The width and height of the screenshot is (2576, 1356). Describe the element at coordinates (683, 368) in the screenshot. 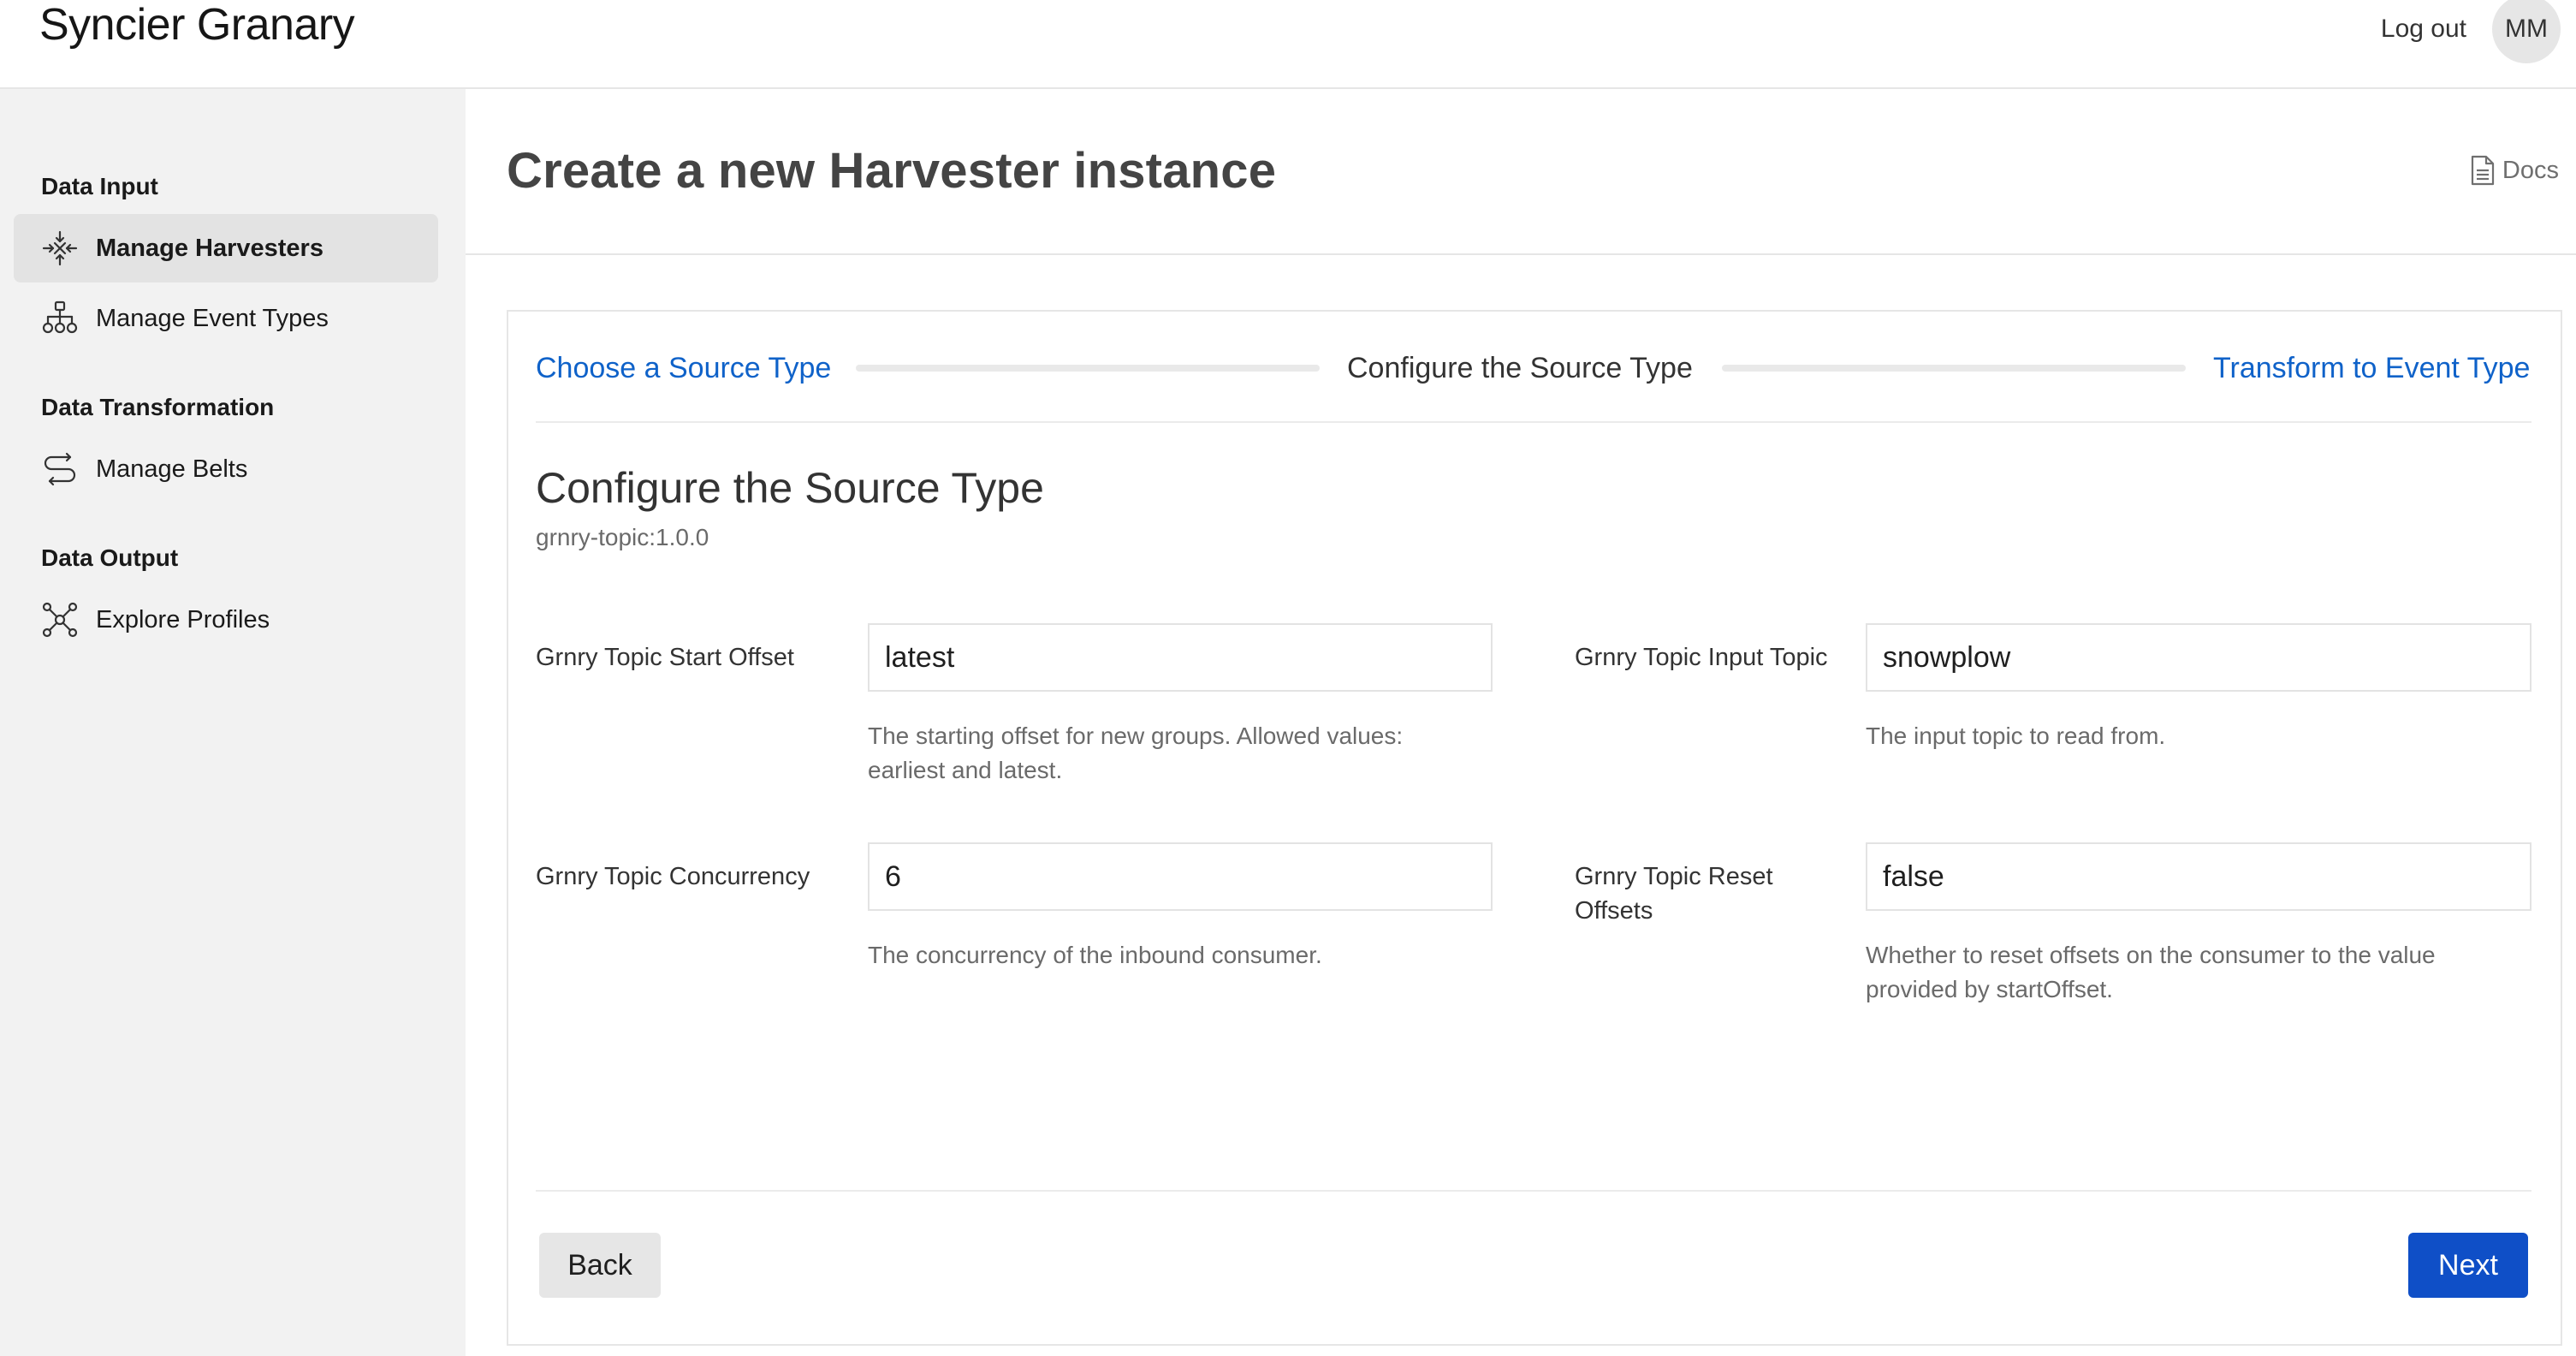

I see `step-choose-source-type: Choose a Source Type` at that location.